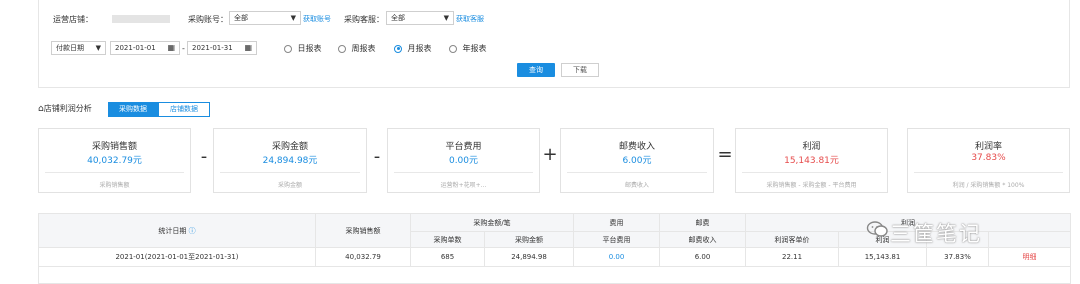 This screenshot has width=1080, height=284. What do you see at coordinates (133, 109) in the screenshot?
I see `tab-purchase-data: 采购数据` at bounding box center [133, 109].